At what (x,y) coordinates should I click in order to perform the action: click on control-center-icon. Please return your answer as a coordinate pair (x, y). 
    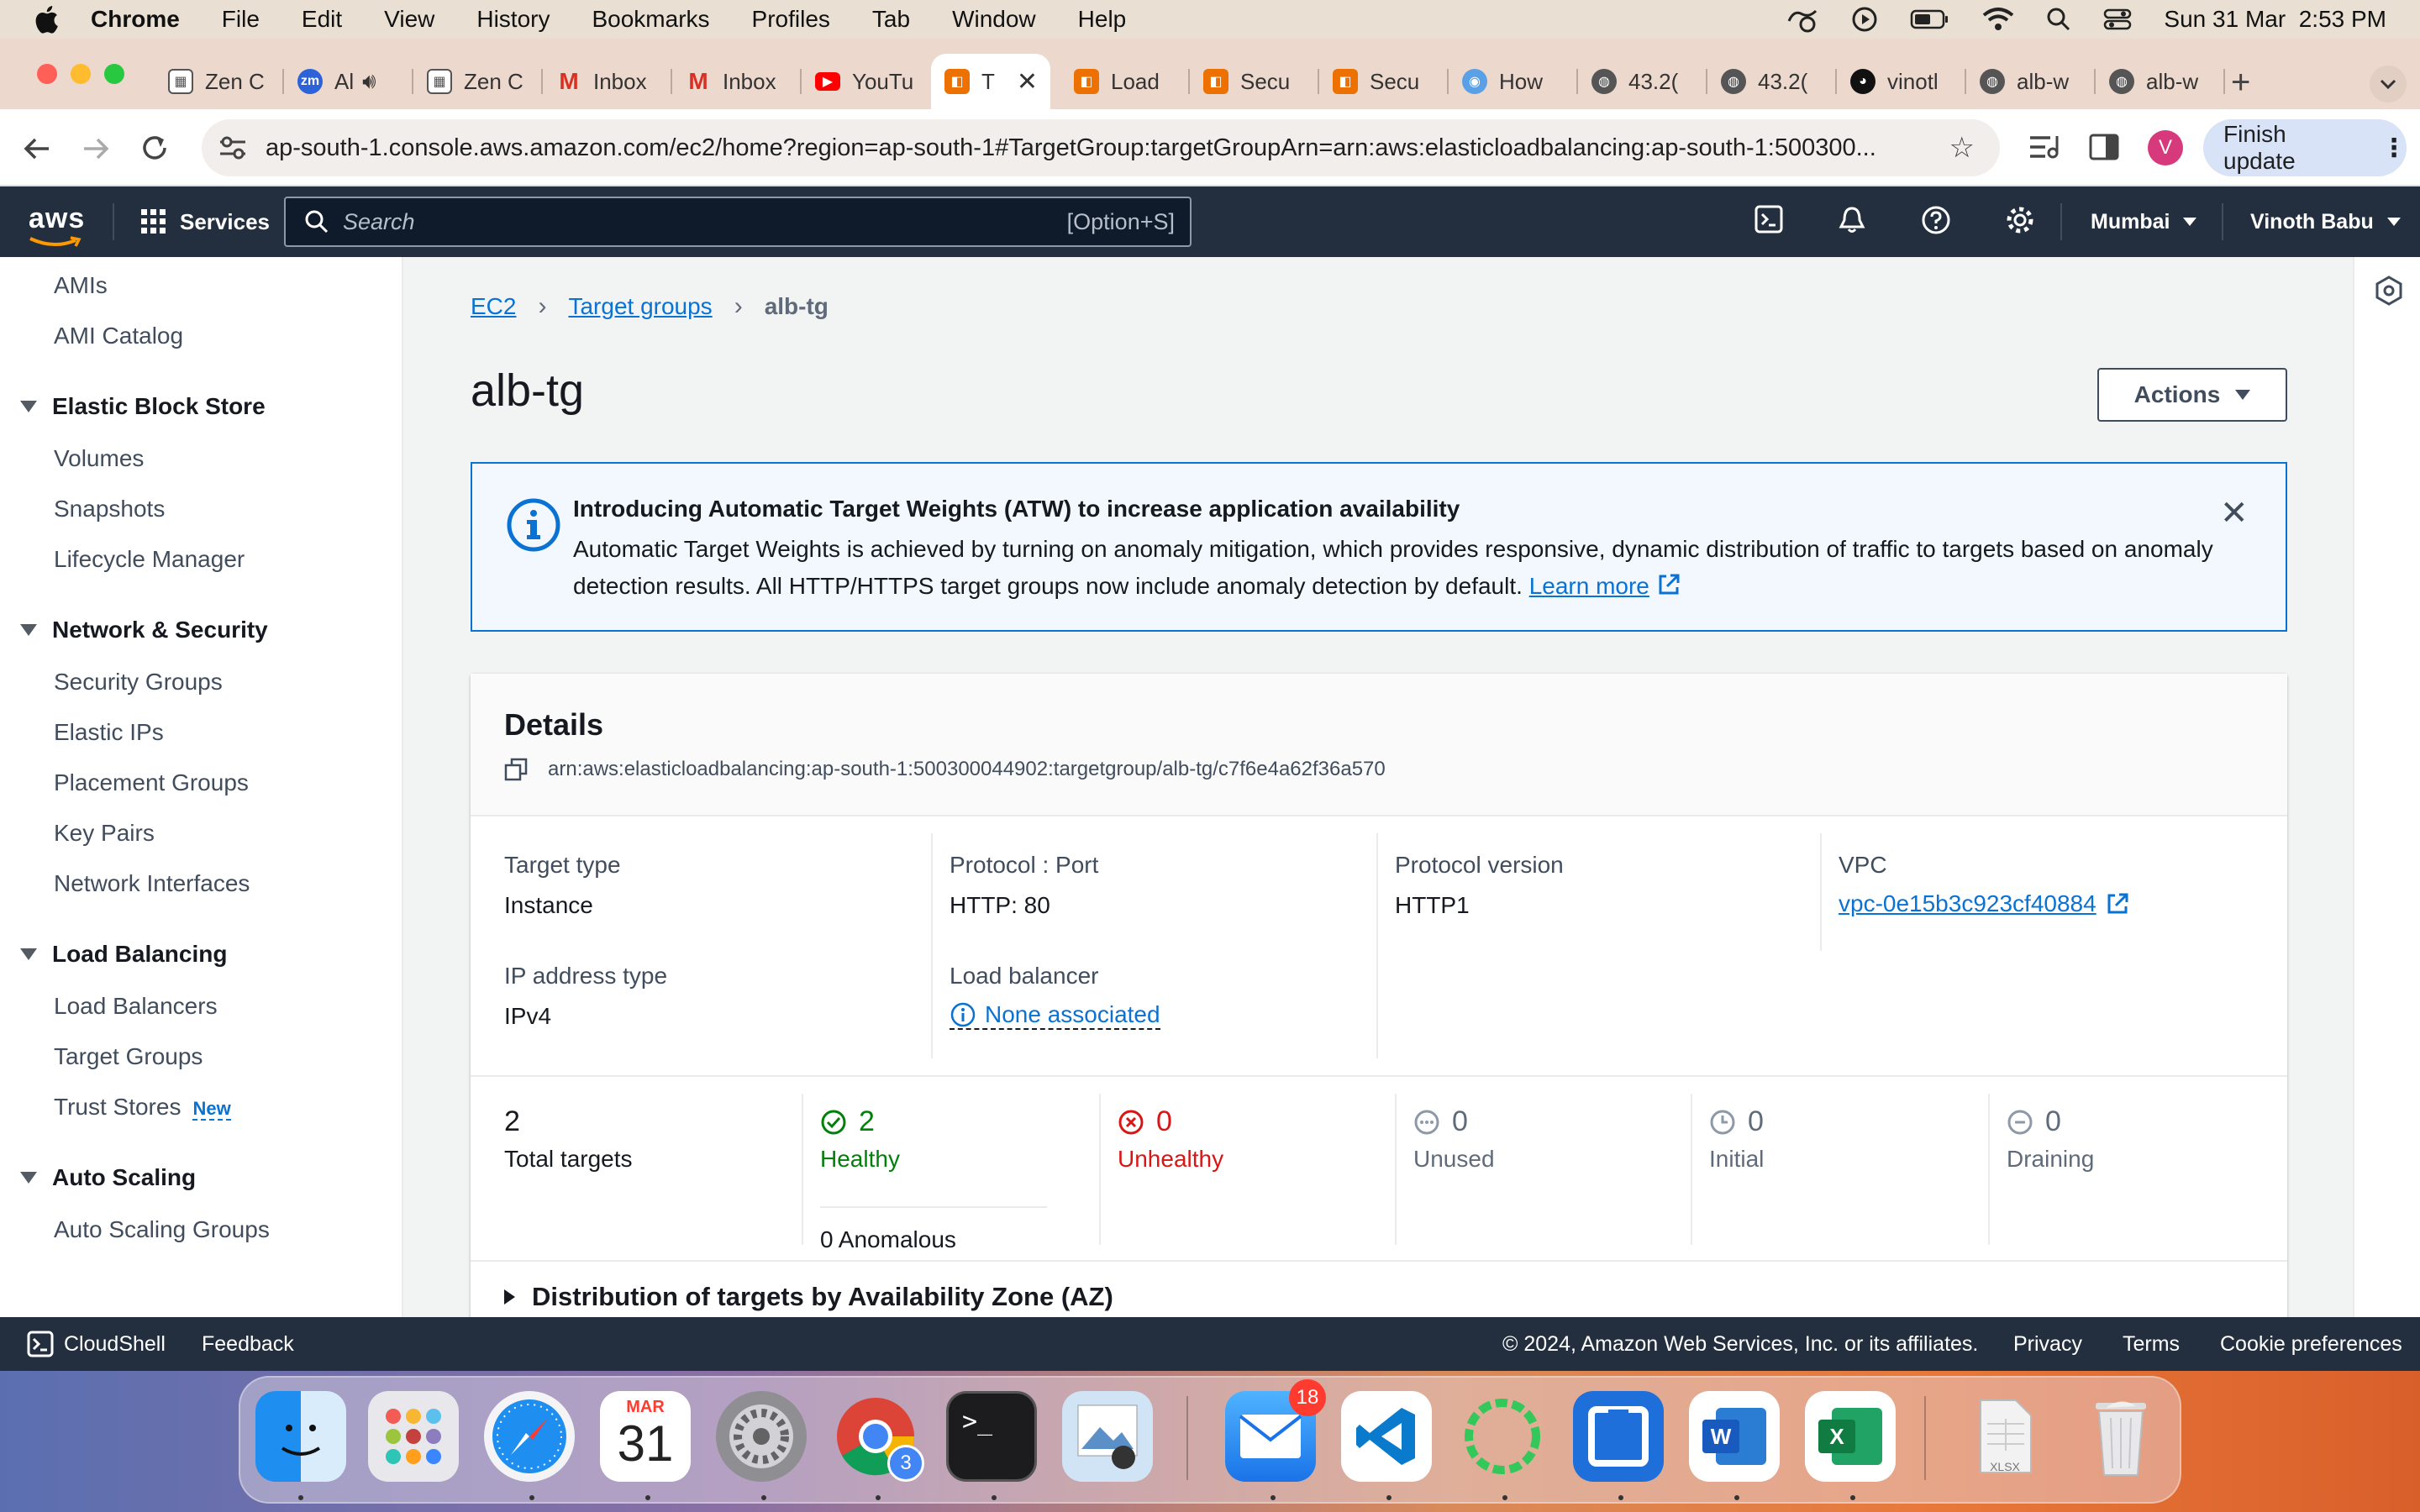
    Looking at the image, I should click on (2117, 19).